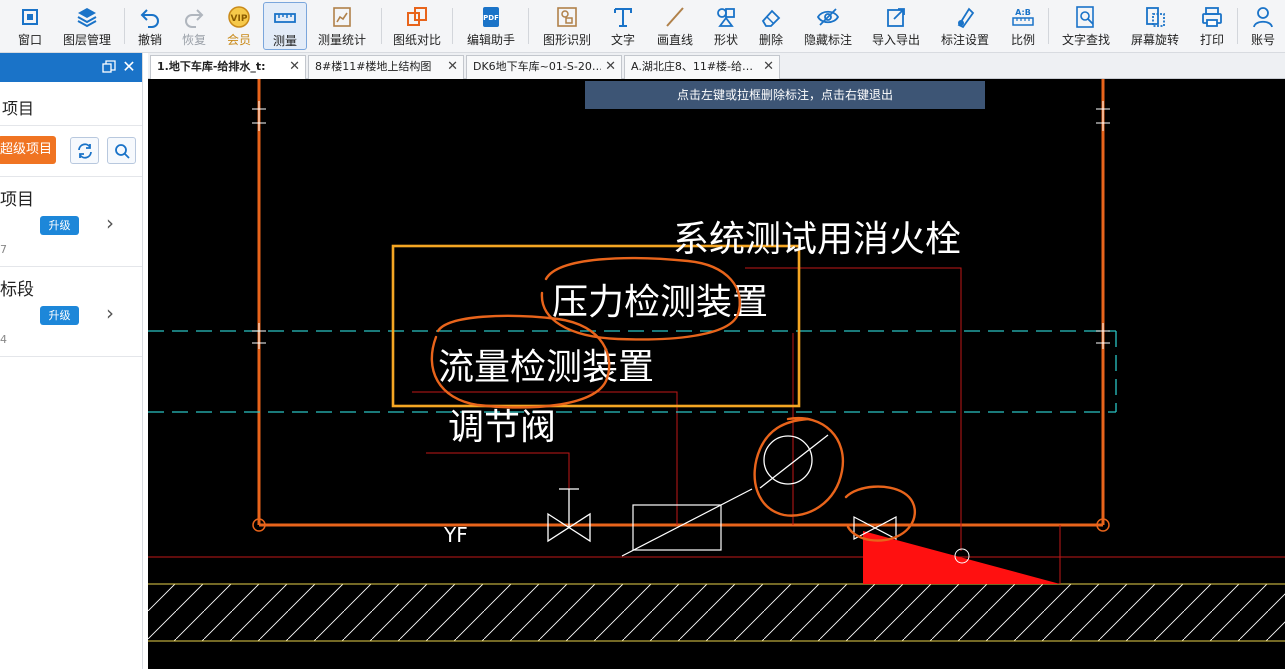  Describe the element at coordinates (1023, 26) in the screenshot. I see `scale-button: A:B 比例` at that location.